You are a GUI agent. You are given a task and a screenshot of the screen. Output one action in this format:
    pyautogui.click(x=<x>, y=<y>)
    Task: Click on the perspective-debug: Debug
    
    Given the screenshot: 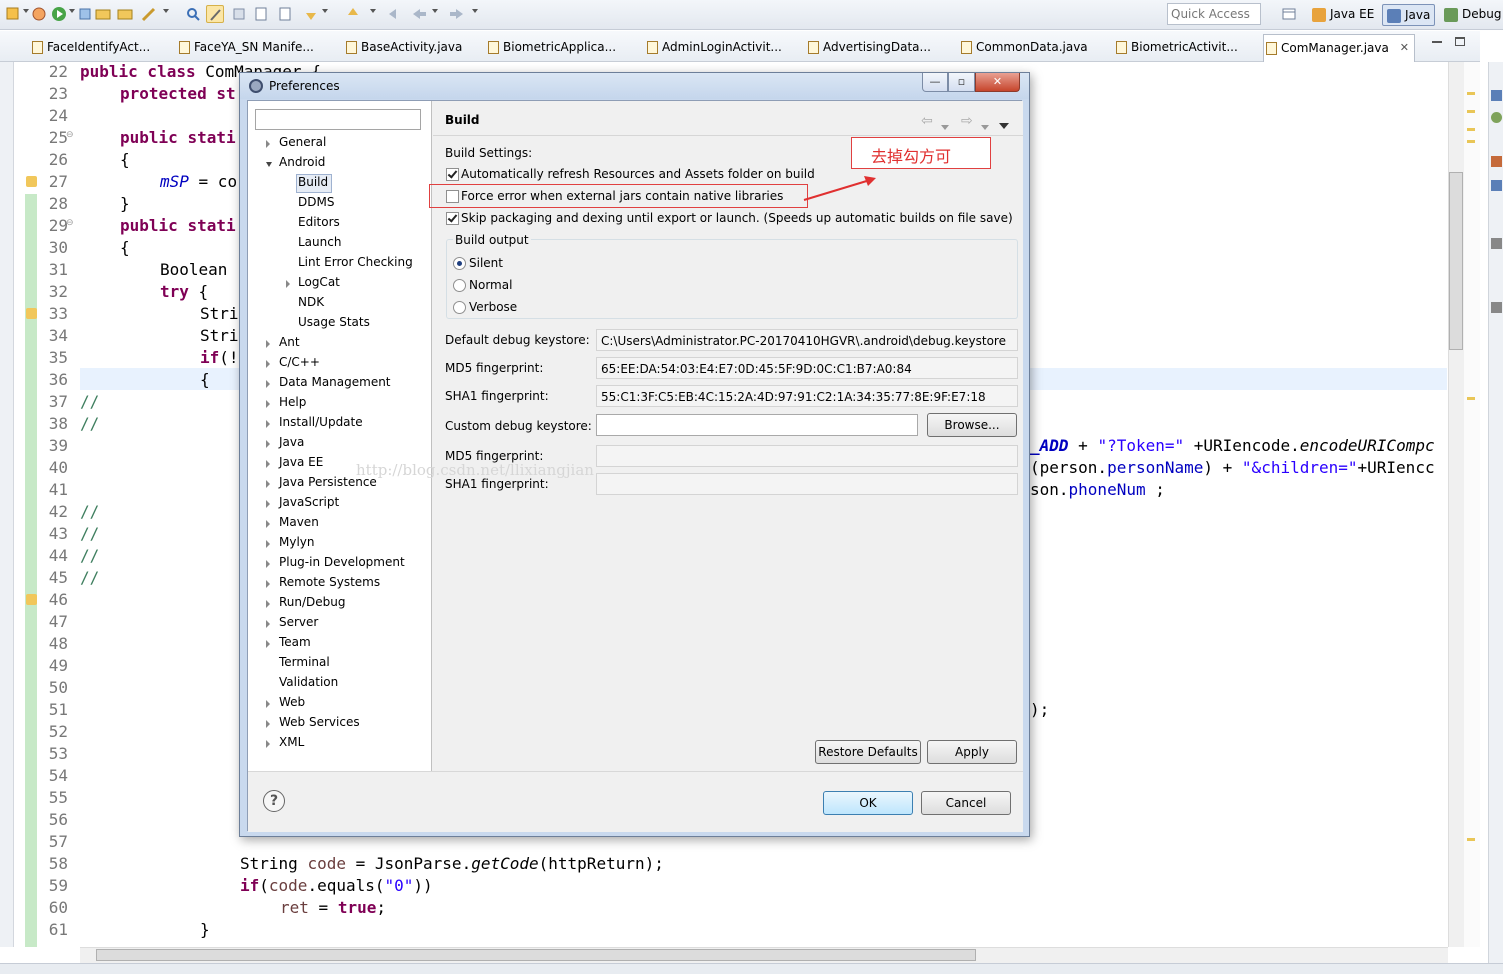 What is the action you would take?
    pyautogui.click(x=1471, y=15)
    